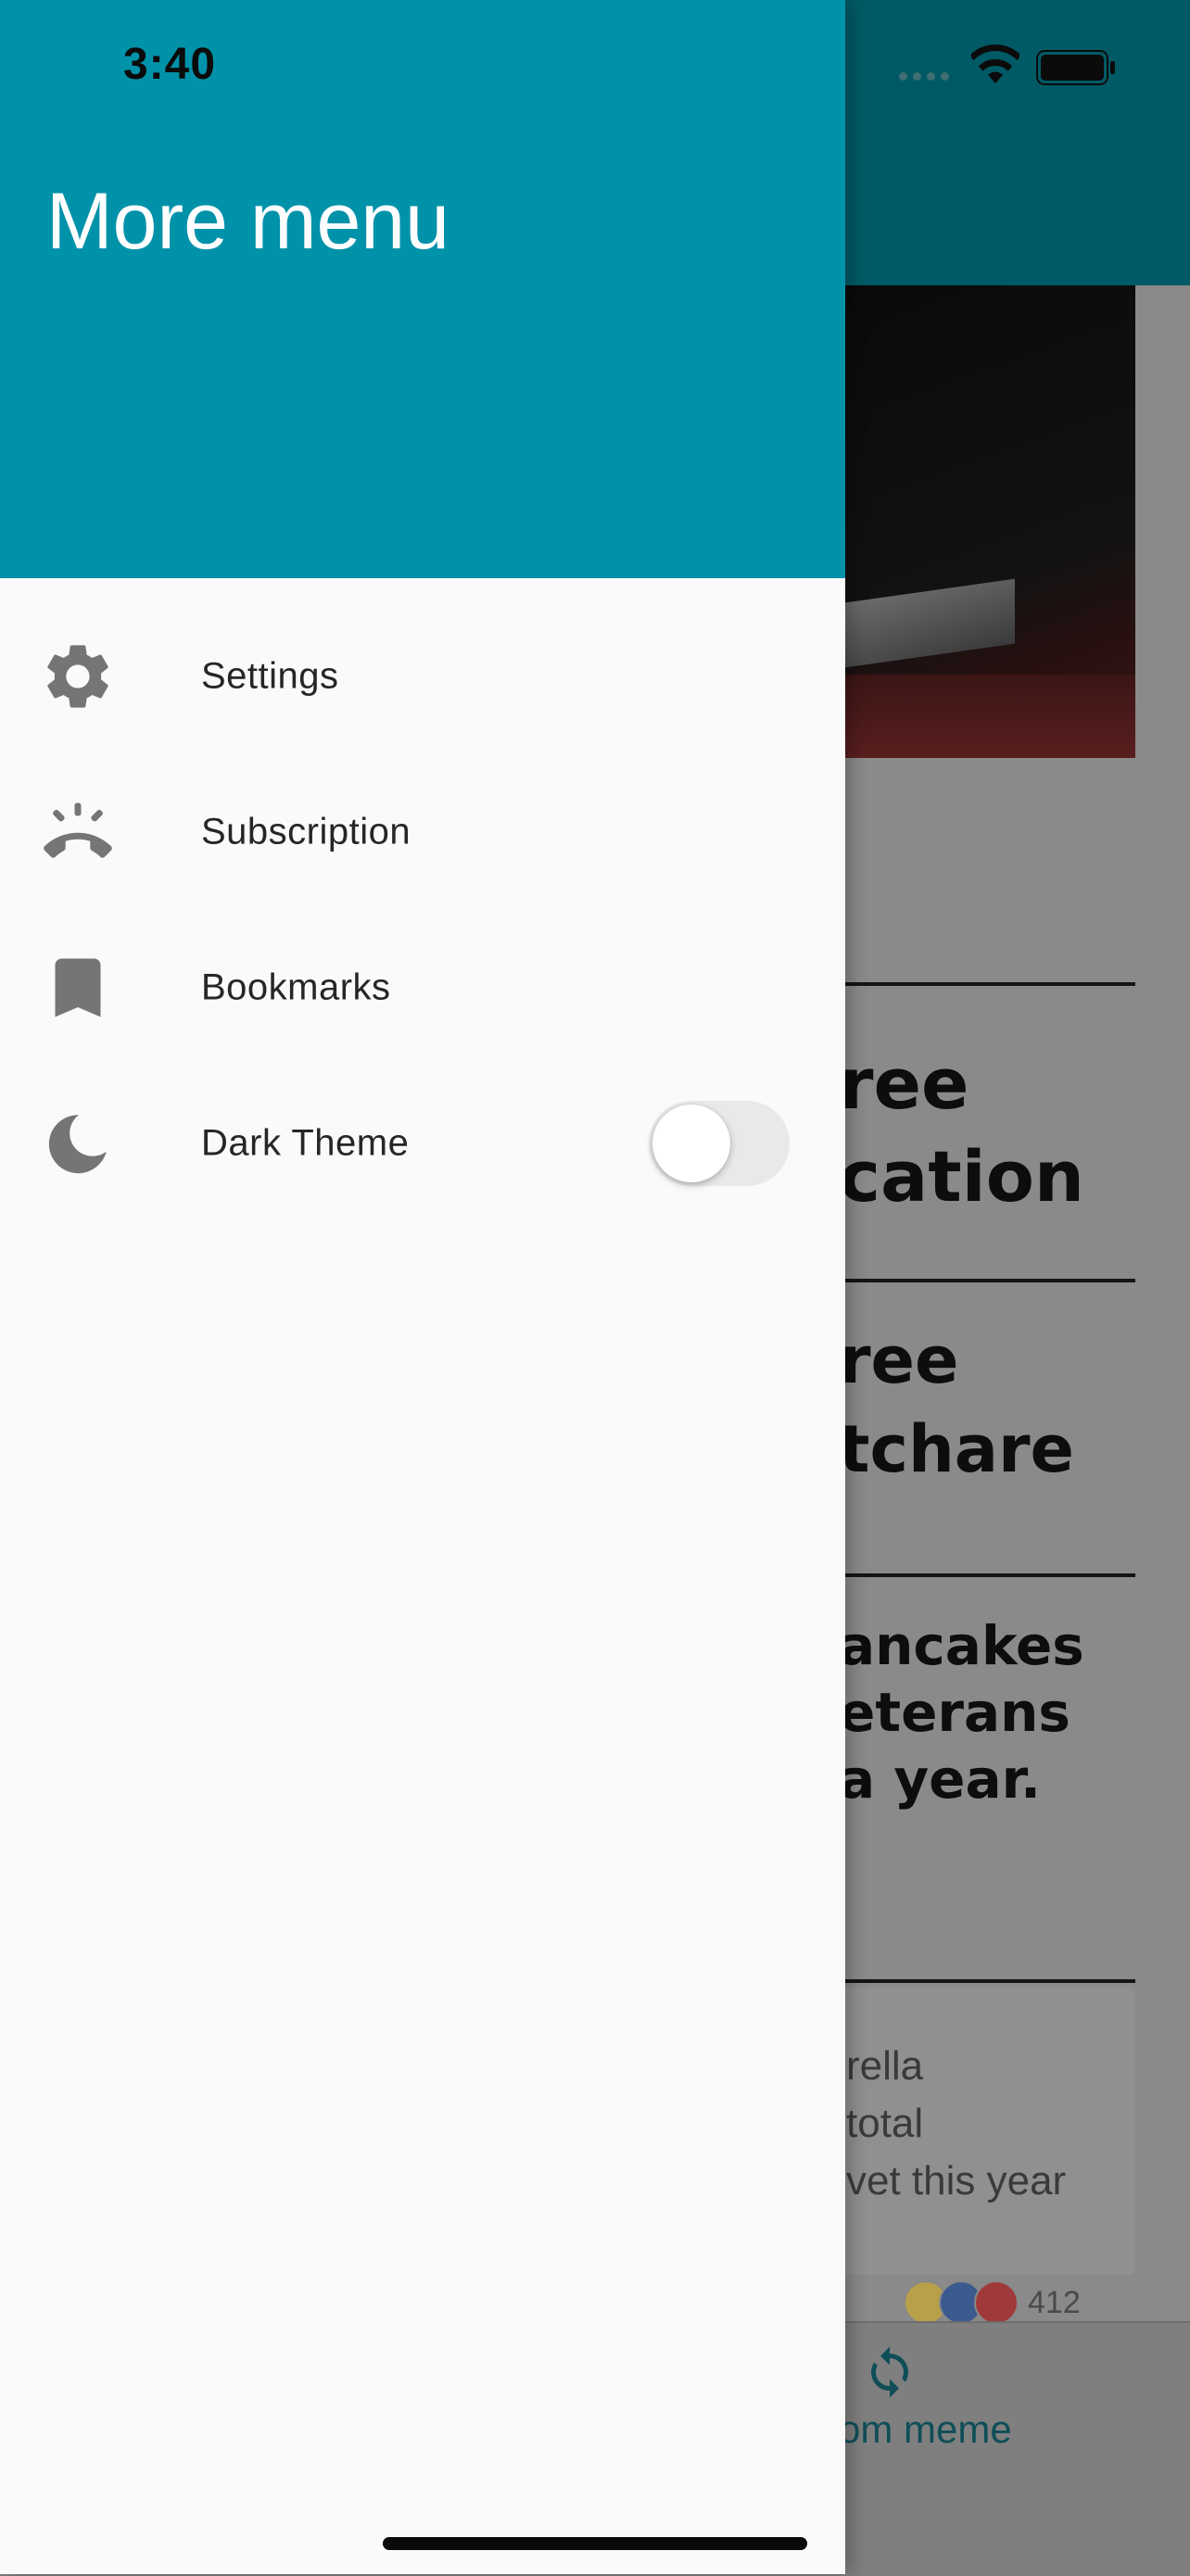 The height and width of the screenshot is (2576, 1190). What do you see at coordinates (247, 221) in the screenshot?
I see `drawer-title: More menu` at bounding box center [247, 221].